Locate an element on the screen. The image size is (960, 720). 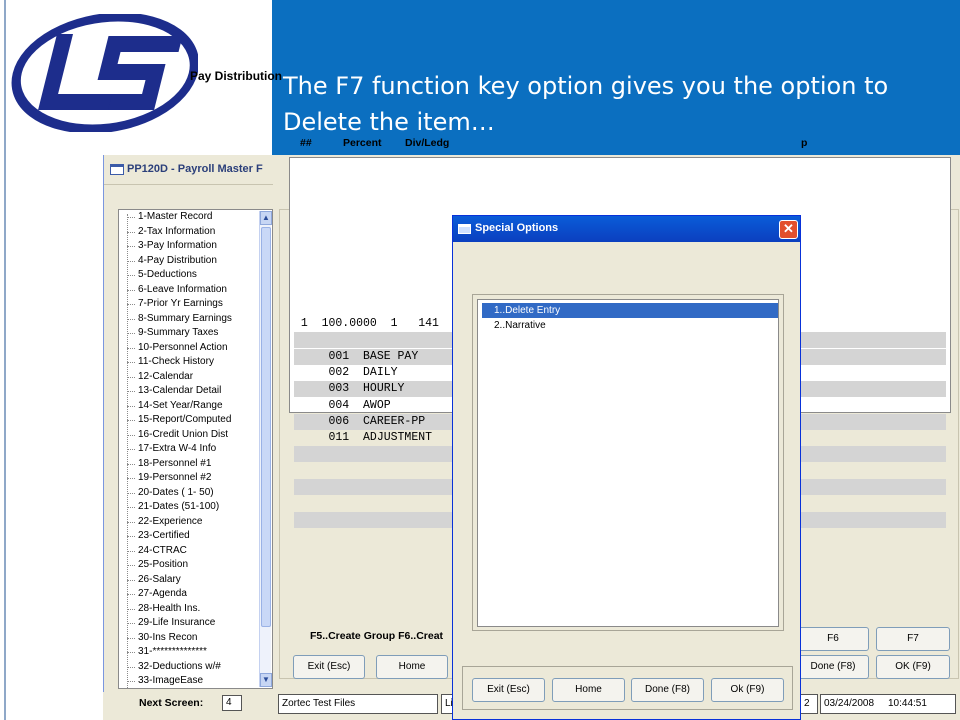
status-field-num: 2 is located at coordinates (809, 704).